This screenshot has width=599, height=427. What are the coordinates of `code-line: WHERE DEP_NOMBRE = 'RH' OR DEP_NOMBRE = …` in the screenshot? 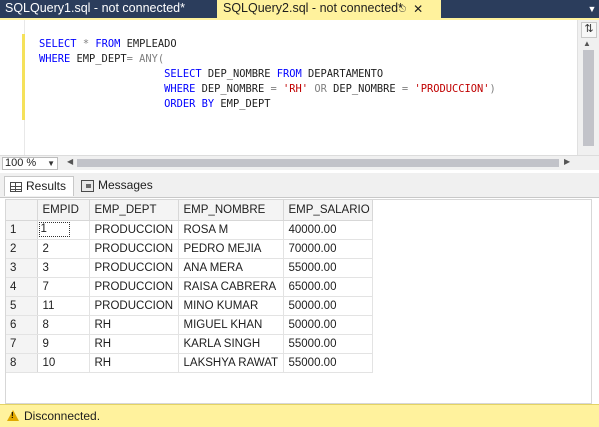 It's located at (267, 89).